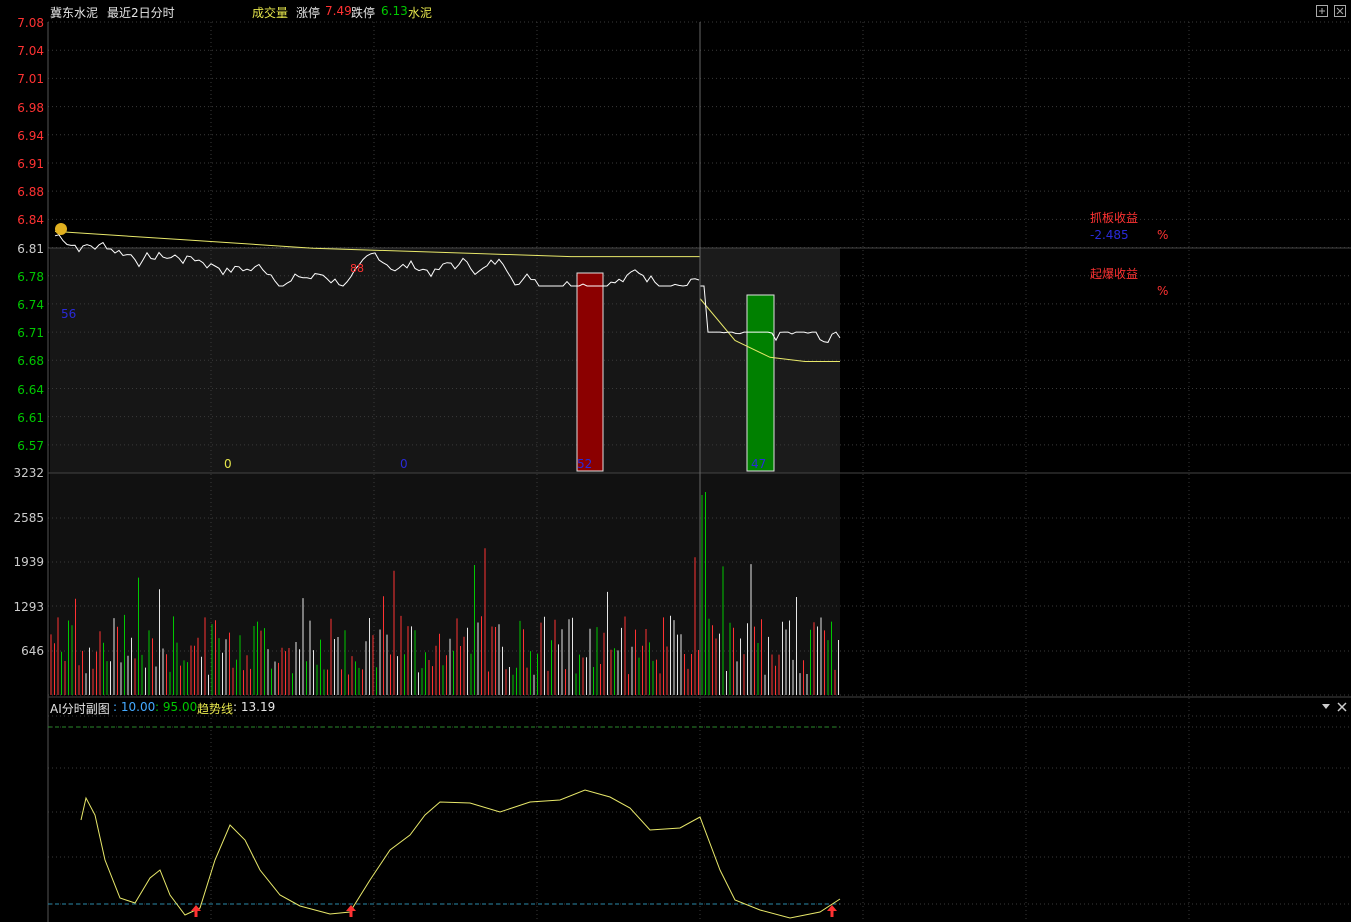  I want to click on burst-label: 起爆收益, so click(1114, 274).